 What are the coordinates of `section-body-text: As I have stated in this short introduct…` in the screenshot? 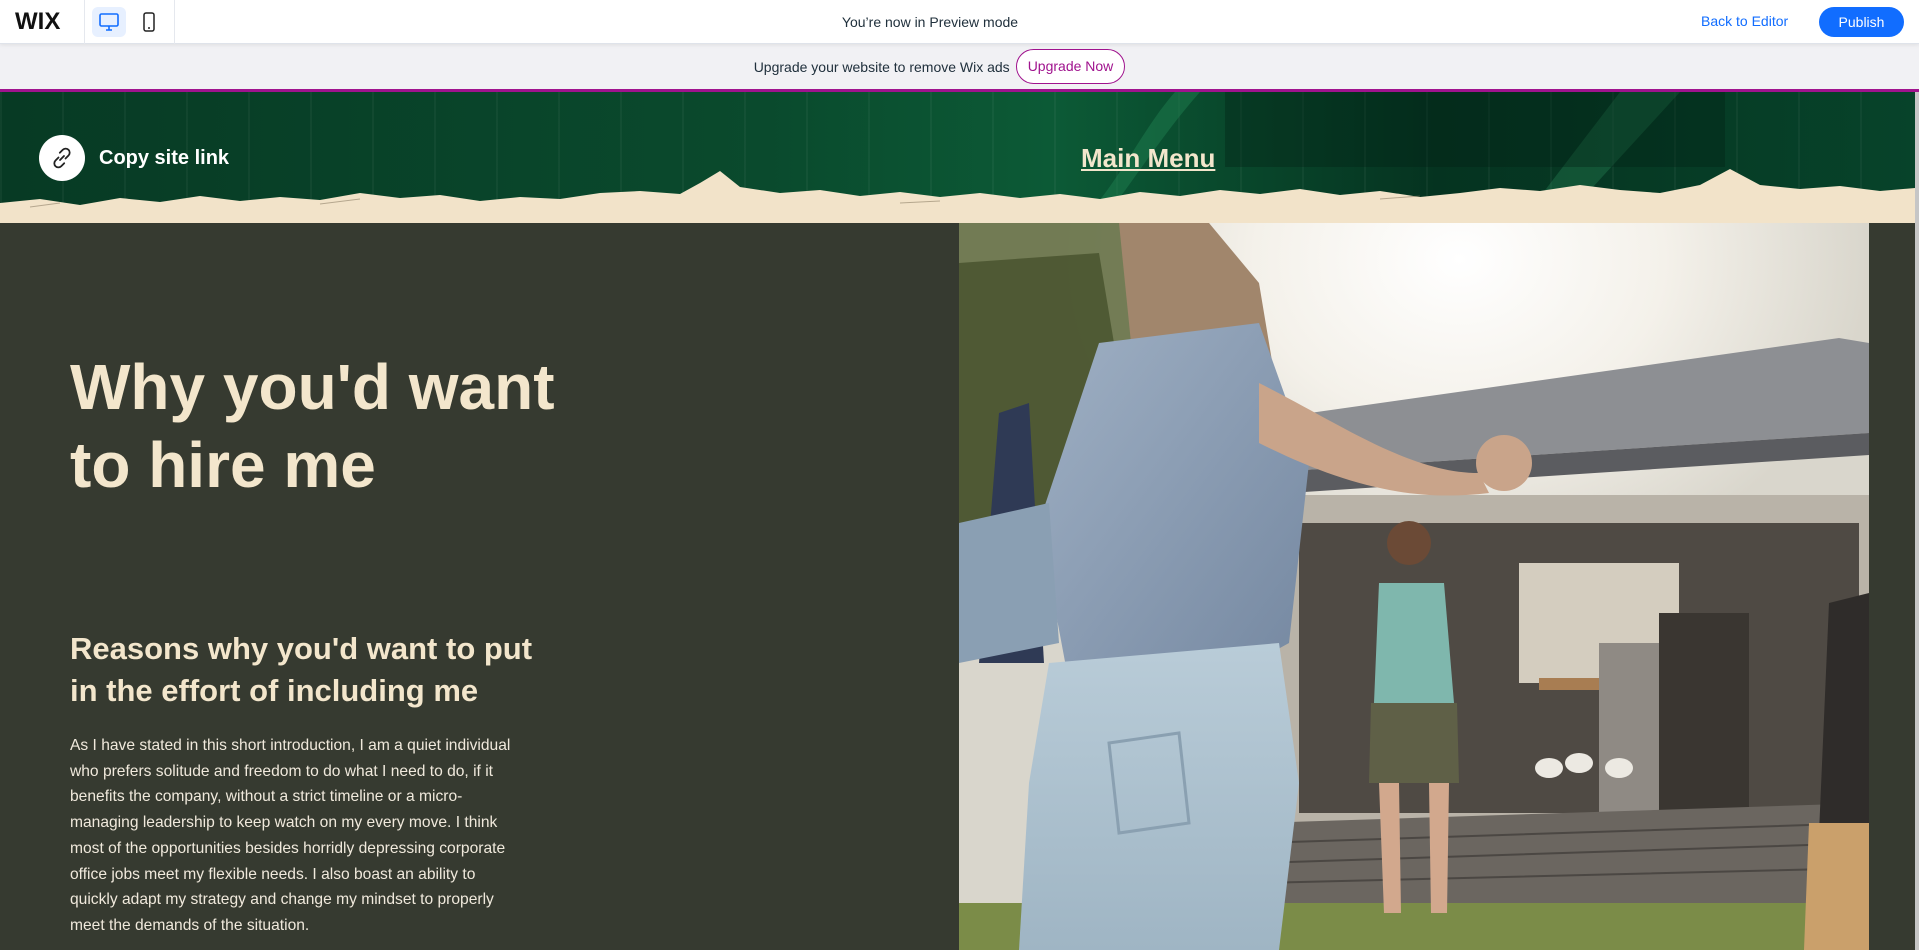 It's located at (290, 835).